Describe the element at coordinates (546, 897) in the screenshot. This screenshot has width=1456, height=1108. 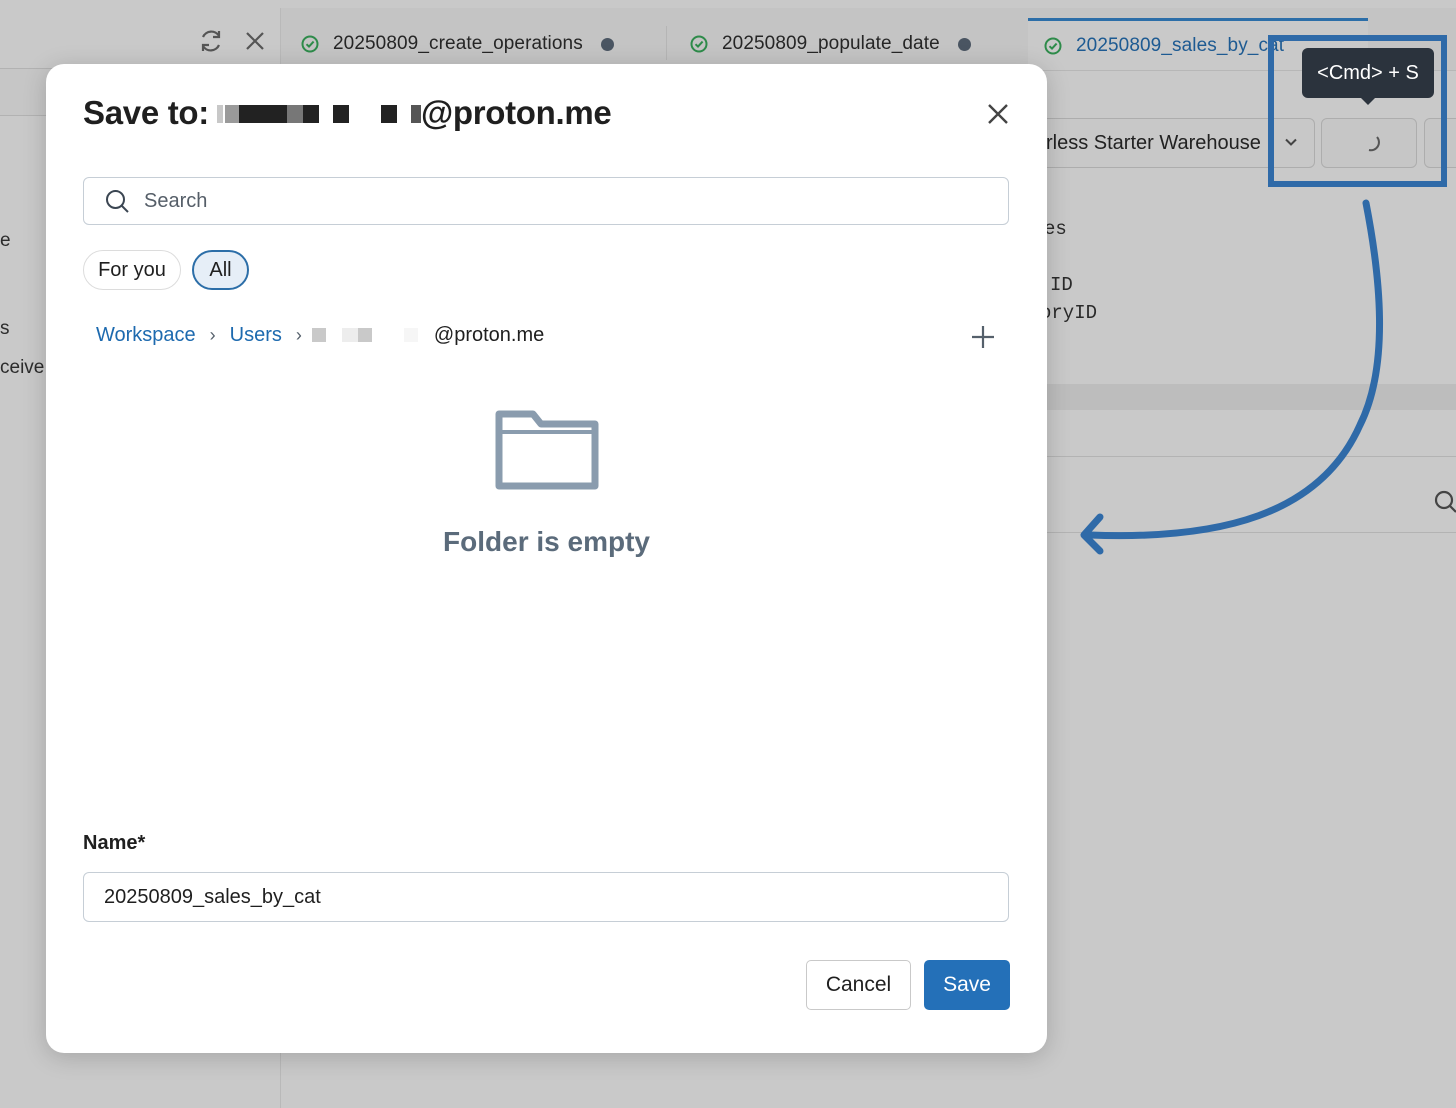
I see `name-input` at that location.